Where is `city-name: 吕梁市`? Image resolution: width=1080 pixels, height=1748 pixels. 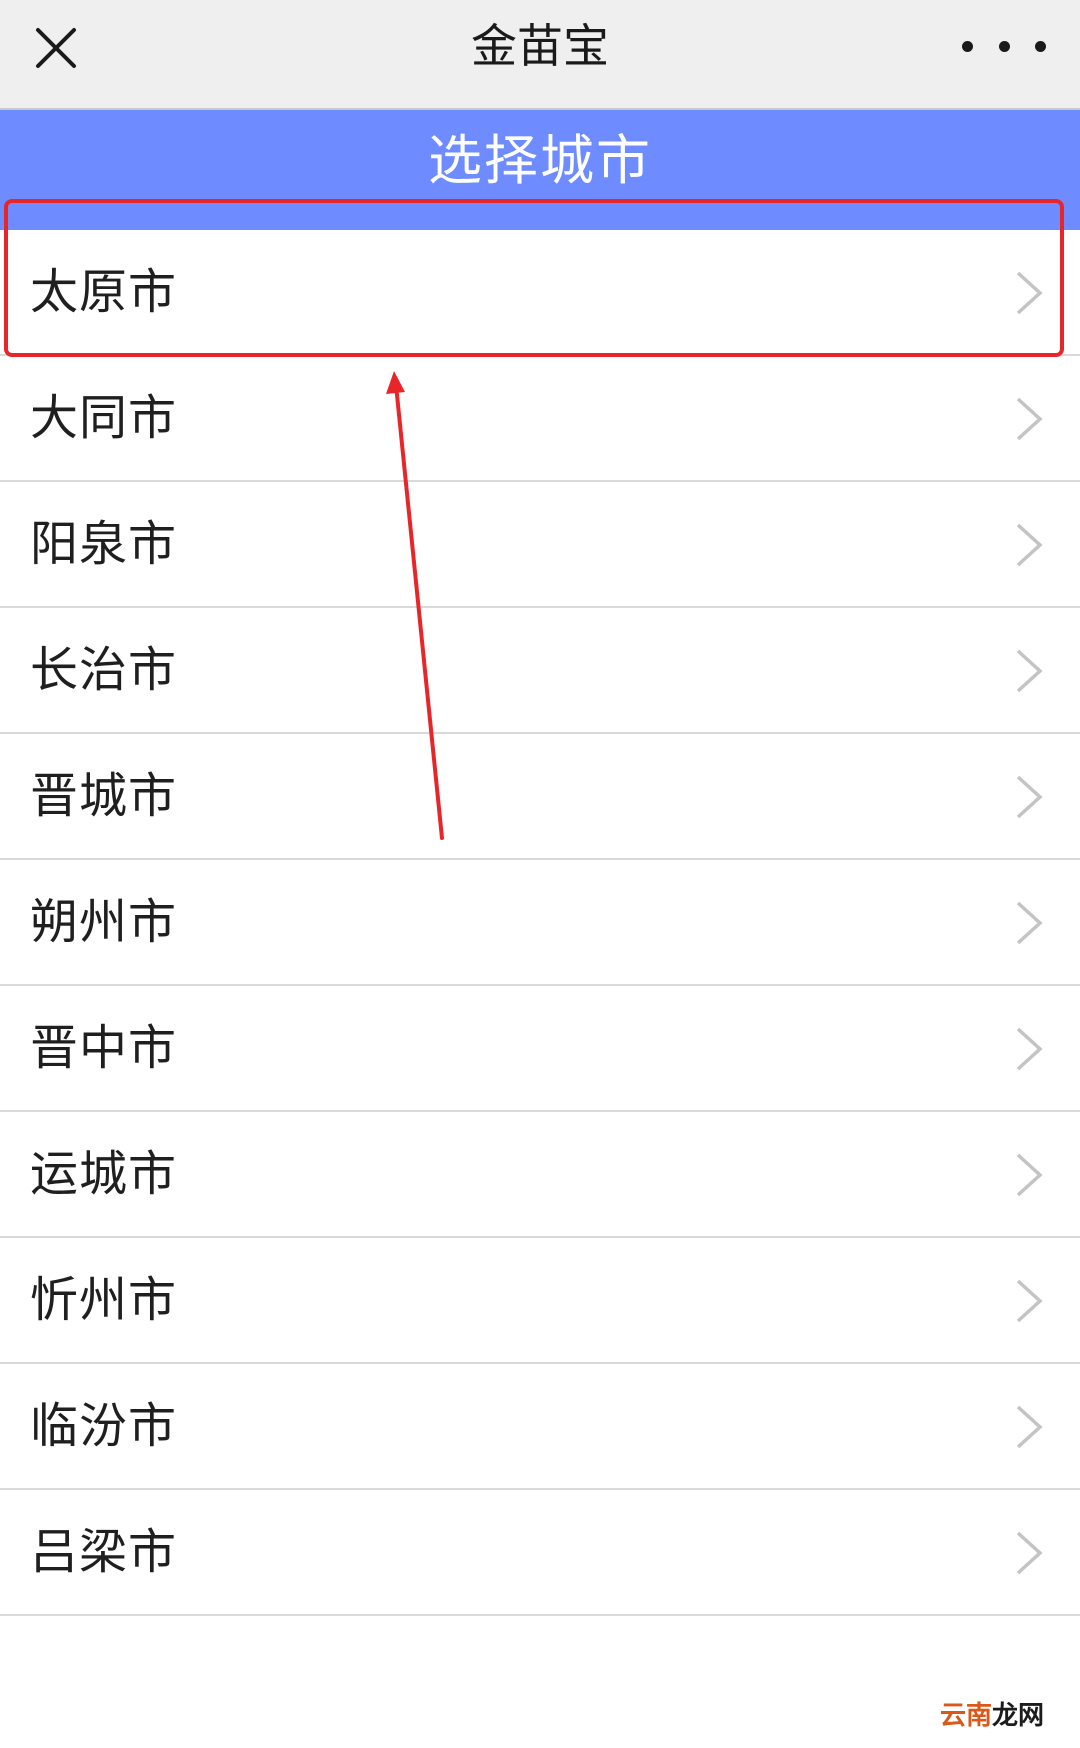
city-name: 吕梁市 is located at coordinates (104, 1552).